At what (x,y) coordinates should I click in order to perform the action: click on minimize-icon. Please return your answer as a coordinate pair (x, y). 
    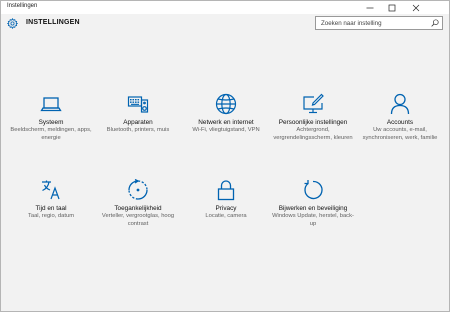
    Looking at the image, I should click on (370, 7).